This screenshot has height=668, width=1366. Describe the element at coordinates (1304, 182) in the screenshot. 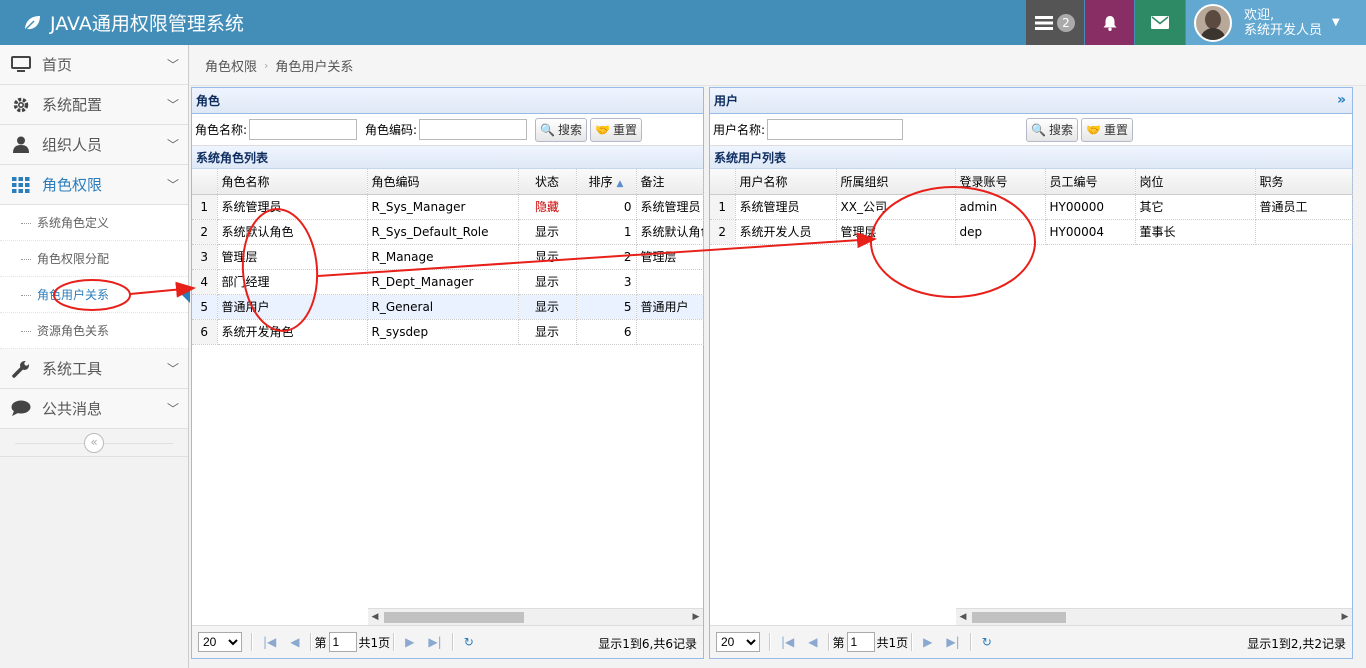

I see `column-header: 职务` at that location.